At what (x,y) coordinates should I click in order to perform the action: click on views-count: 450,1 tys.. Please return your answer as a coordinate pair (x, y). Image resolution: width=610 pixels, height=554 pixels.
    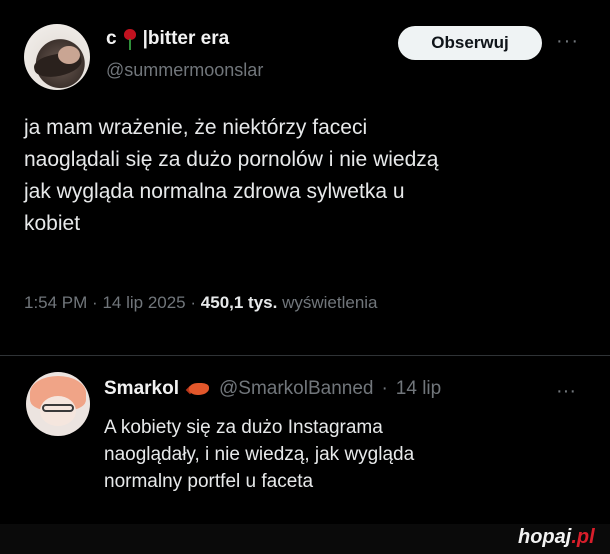
    Looking at the image, I should click on (239, 302).